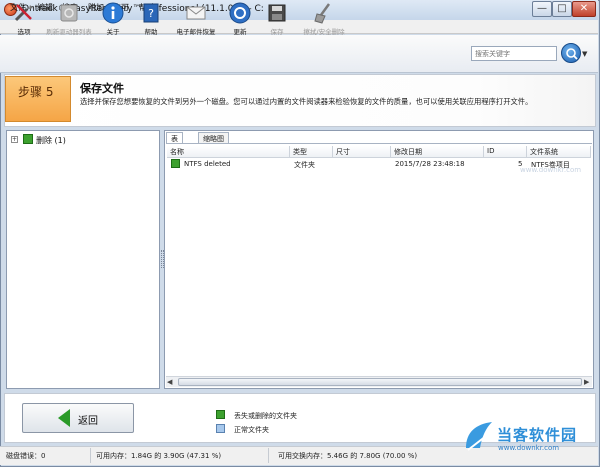 The image size is (600, 467). Describe the element at coordinates (265, 416) in the screenshot. I see `legend-deleted: 丢失或删除的文件夹` at that location.